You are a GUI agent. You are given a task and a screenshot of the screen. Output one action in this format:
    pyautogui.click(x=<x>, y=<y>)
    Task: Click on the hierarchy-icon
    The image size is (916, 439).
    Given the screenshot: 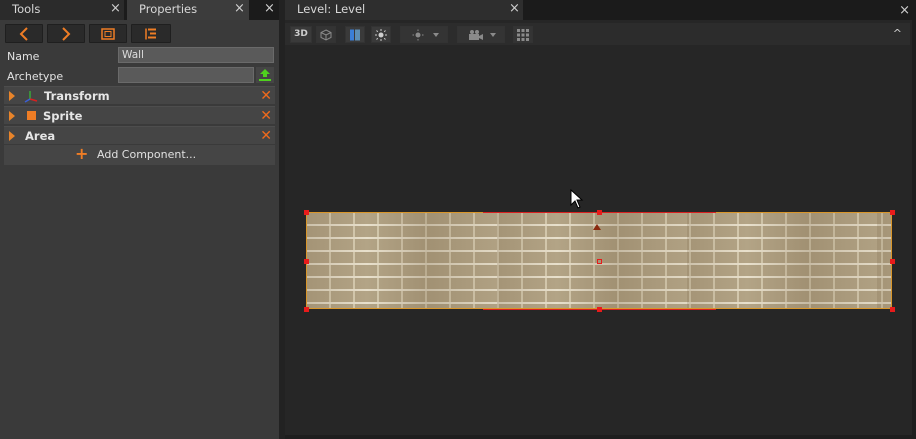 What is the action you would take?
    pyautogui.click(x=150, y=33)
    